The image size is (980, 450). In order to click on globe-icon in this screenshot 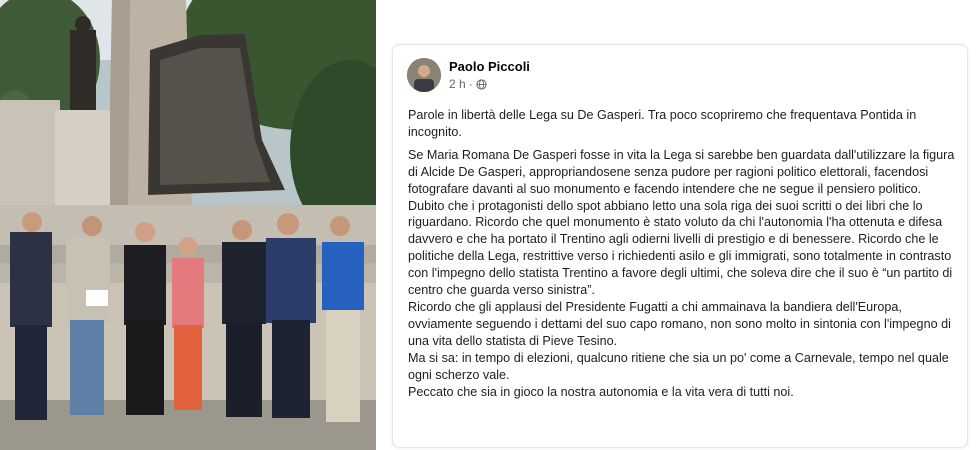, I will do `click(481, 84)`.